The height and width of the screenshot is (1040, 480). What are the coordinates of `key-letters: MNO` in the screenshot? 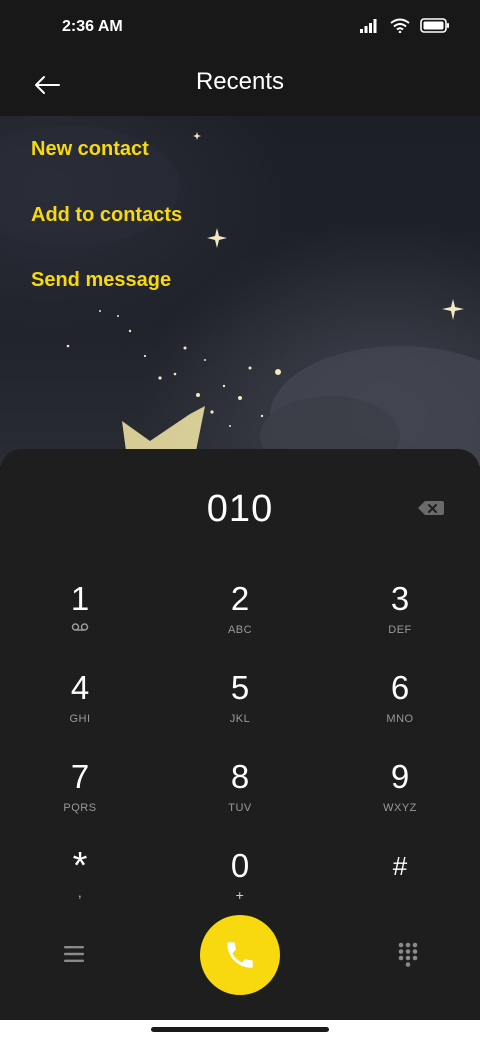 It's located at (400, 719).